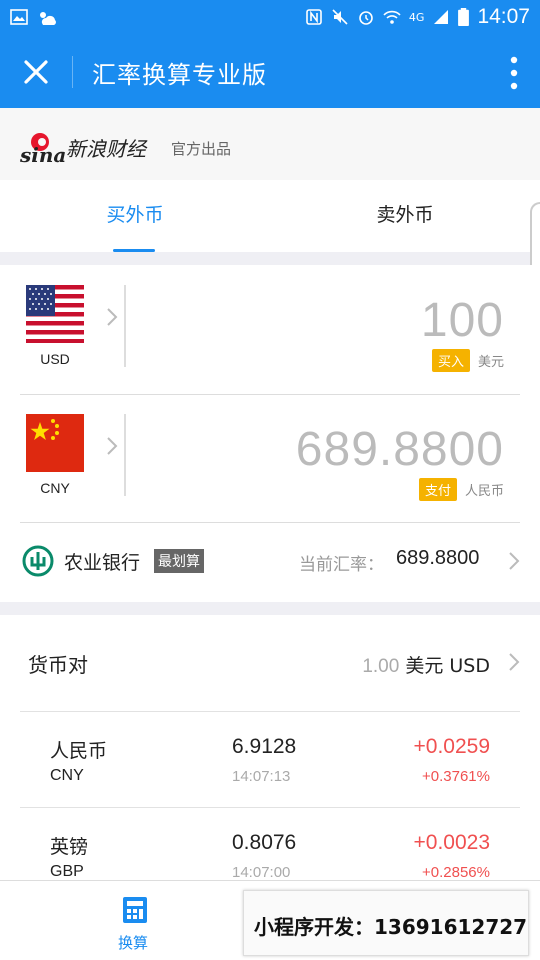  I want to click on tab-buy-foreign: 买外币, so click(135, 216).